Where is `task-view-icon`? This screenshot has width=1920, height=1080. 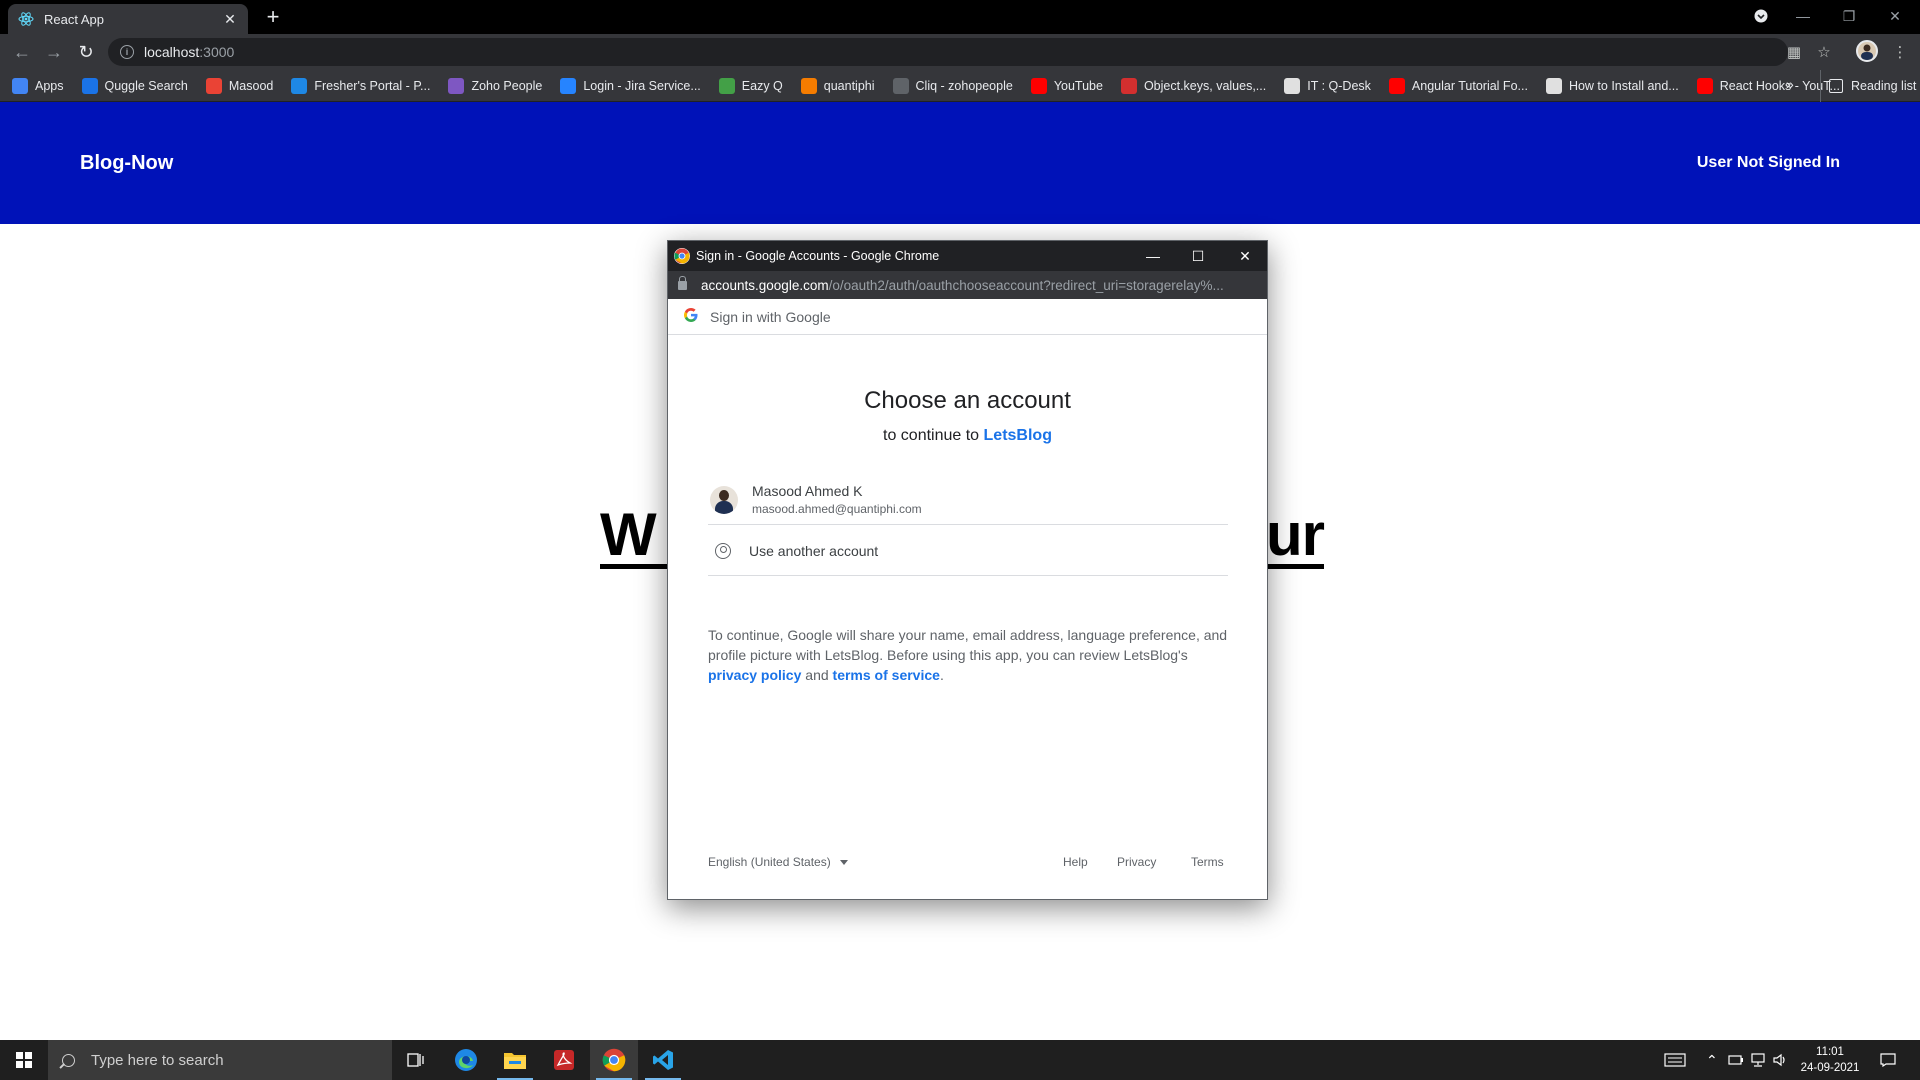 task-view-icon is located at coordinates (416, 1060).